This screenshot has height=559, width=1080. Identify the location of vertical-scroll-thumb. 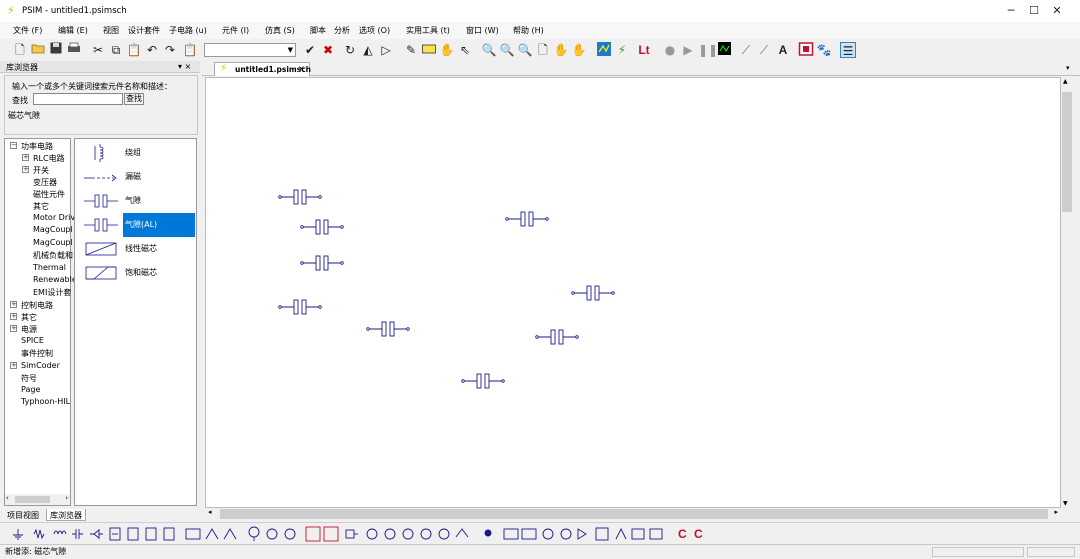
(1067, 152).